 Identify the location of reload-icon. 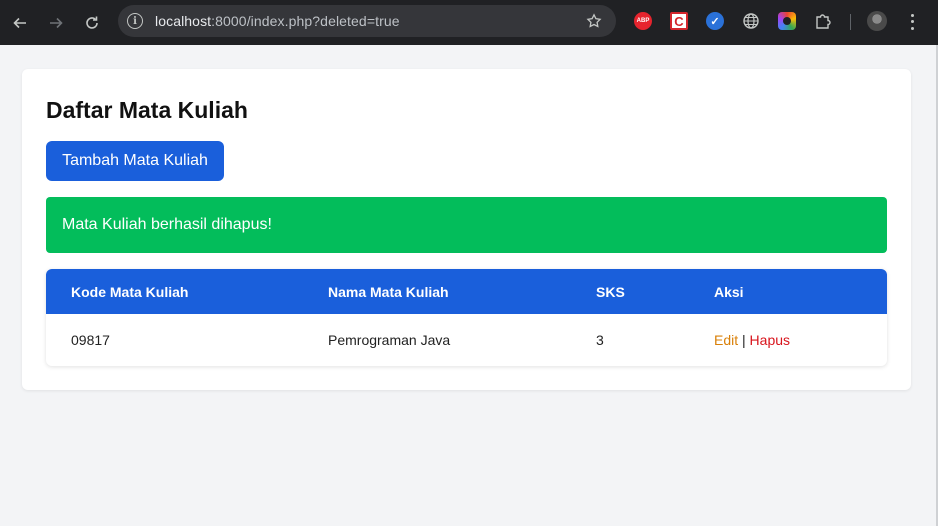
(92, 22).